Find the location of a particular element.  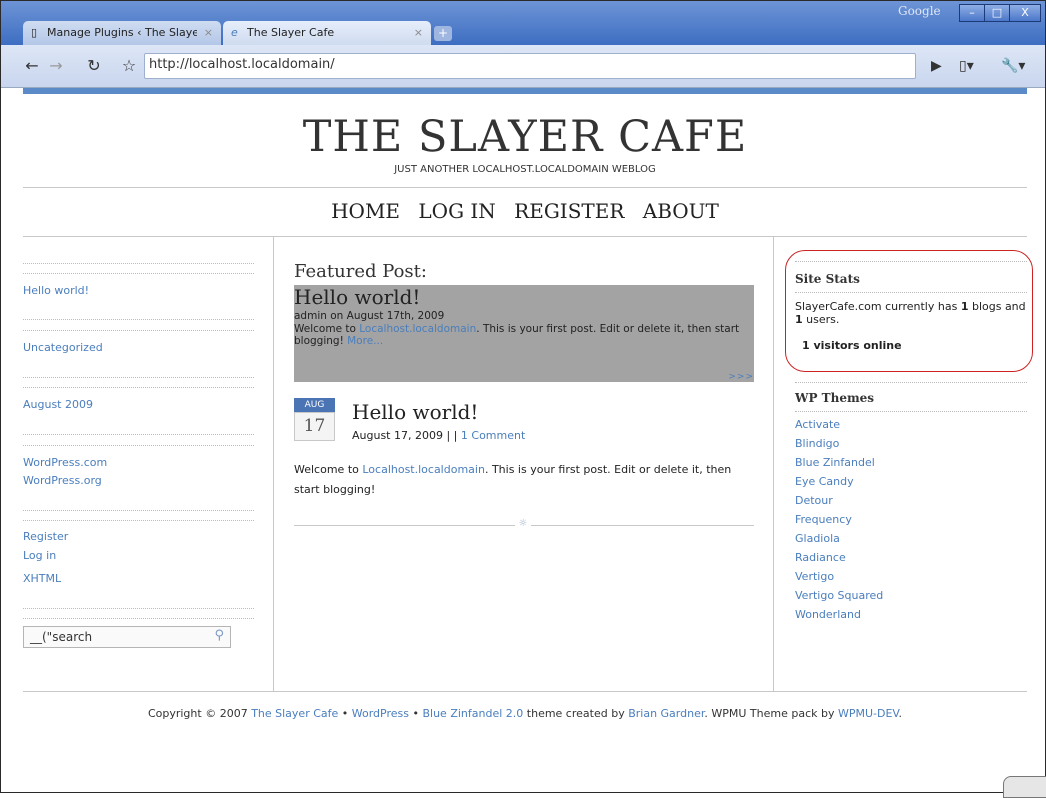

footer-site-link: The Slayer Cafe is located at coordinates (294, 713).